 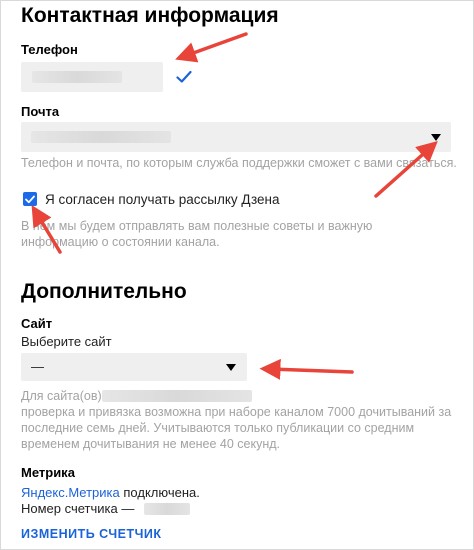 What do you see at coordinates (162, 199) in the screenshot?
I see `newsletter-label: Я согласен получать рассылку Дзена` at bounding box center [162, 199].